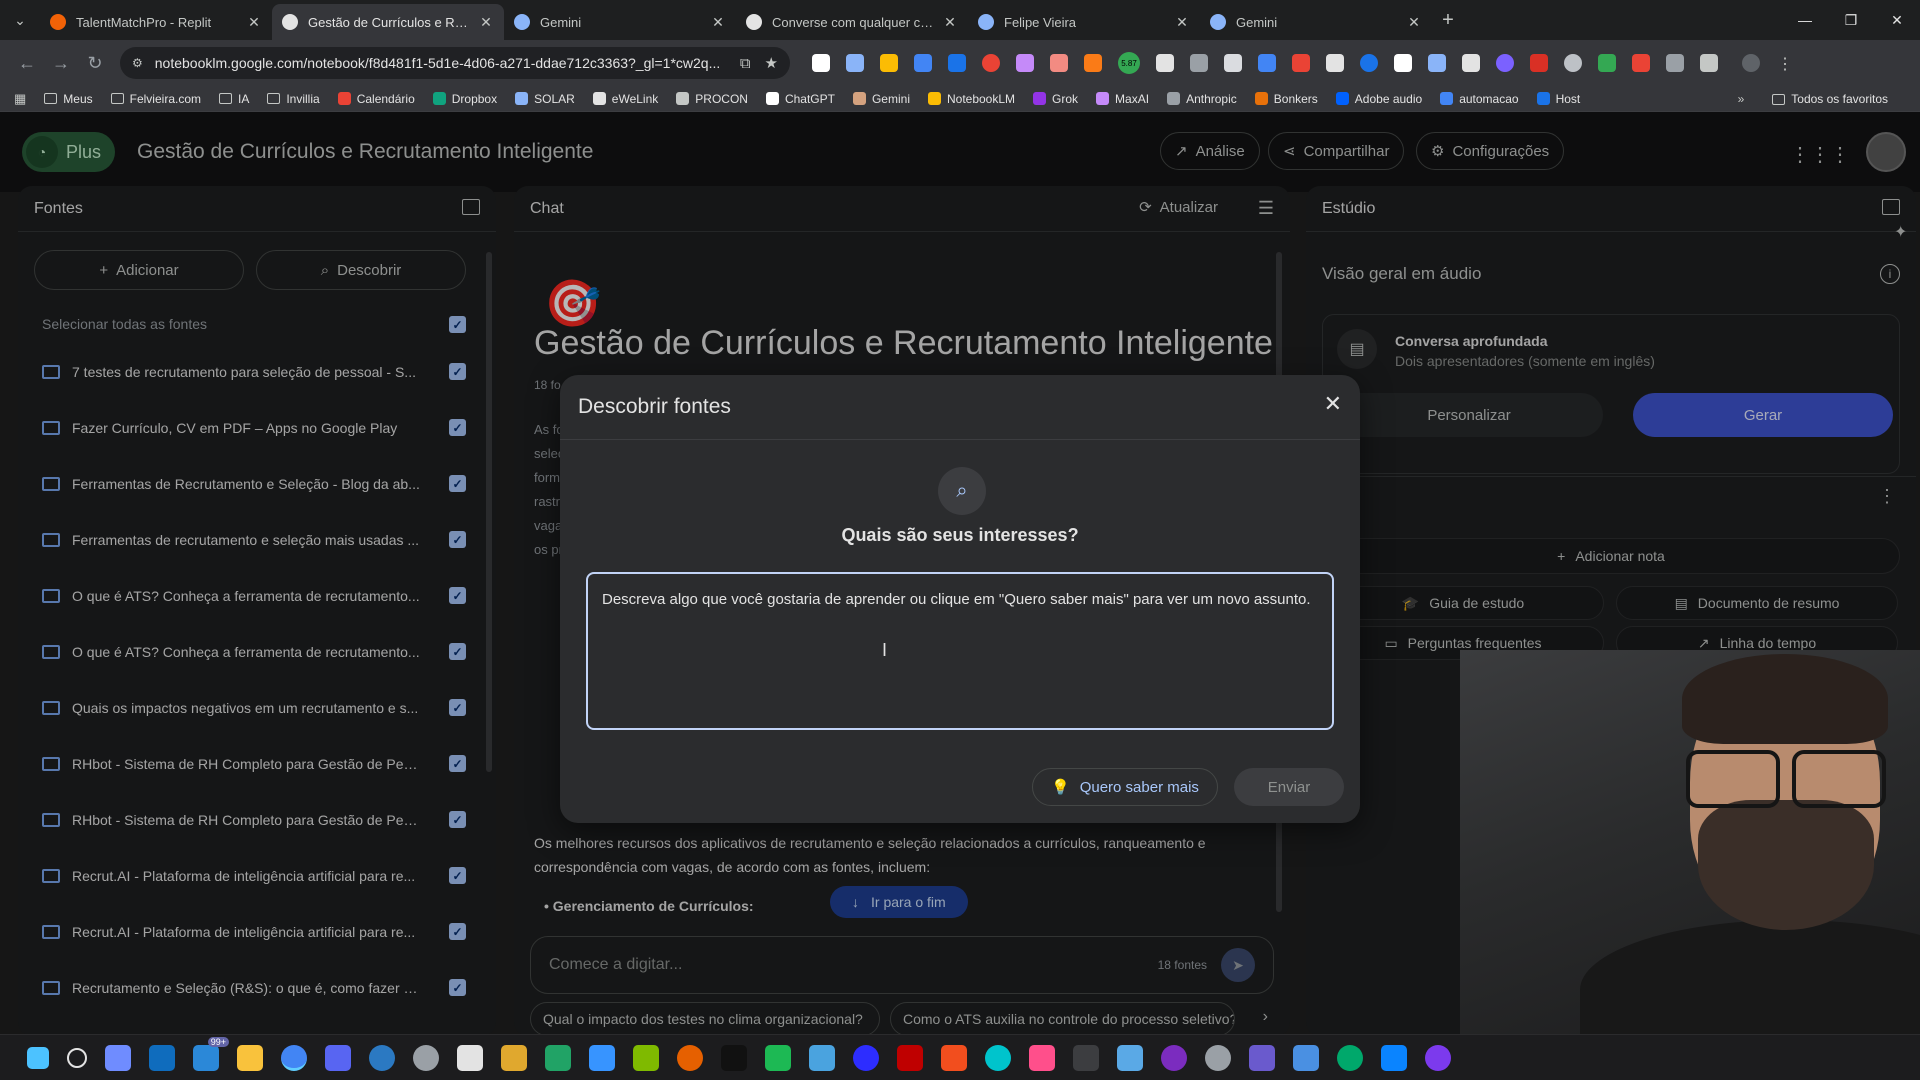 Image resolution: width=1920 pixels, height=1080 pixels. I want to click on file-explorer-icon, so click(250, 1057).